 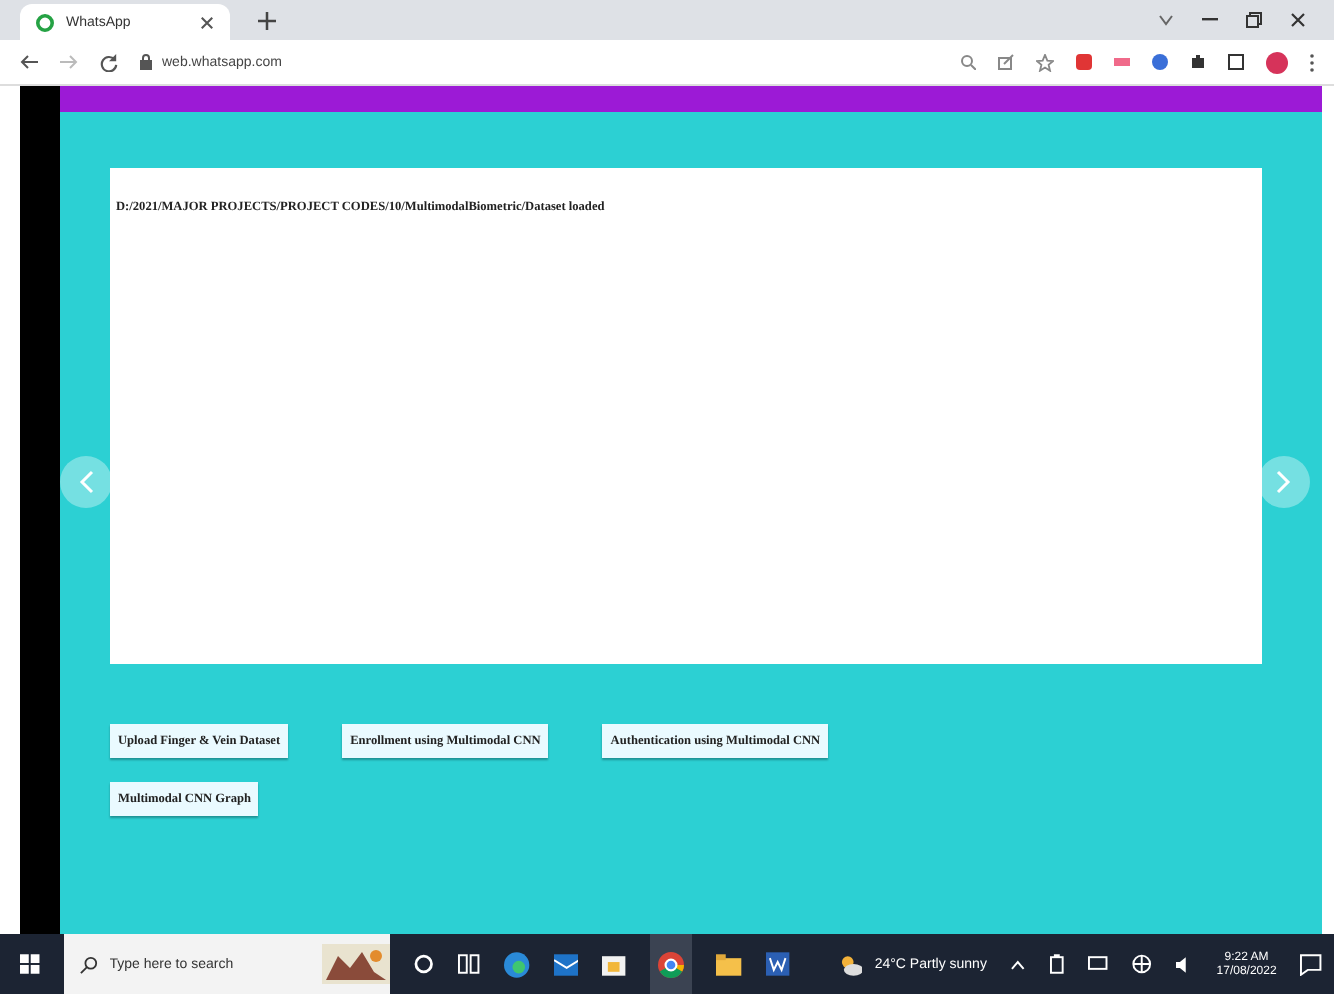 What do you see at coordinates (566, 964) in the screenshot?
I see `mail-icon` at bounding box center [566, 964].